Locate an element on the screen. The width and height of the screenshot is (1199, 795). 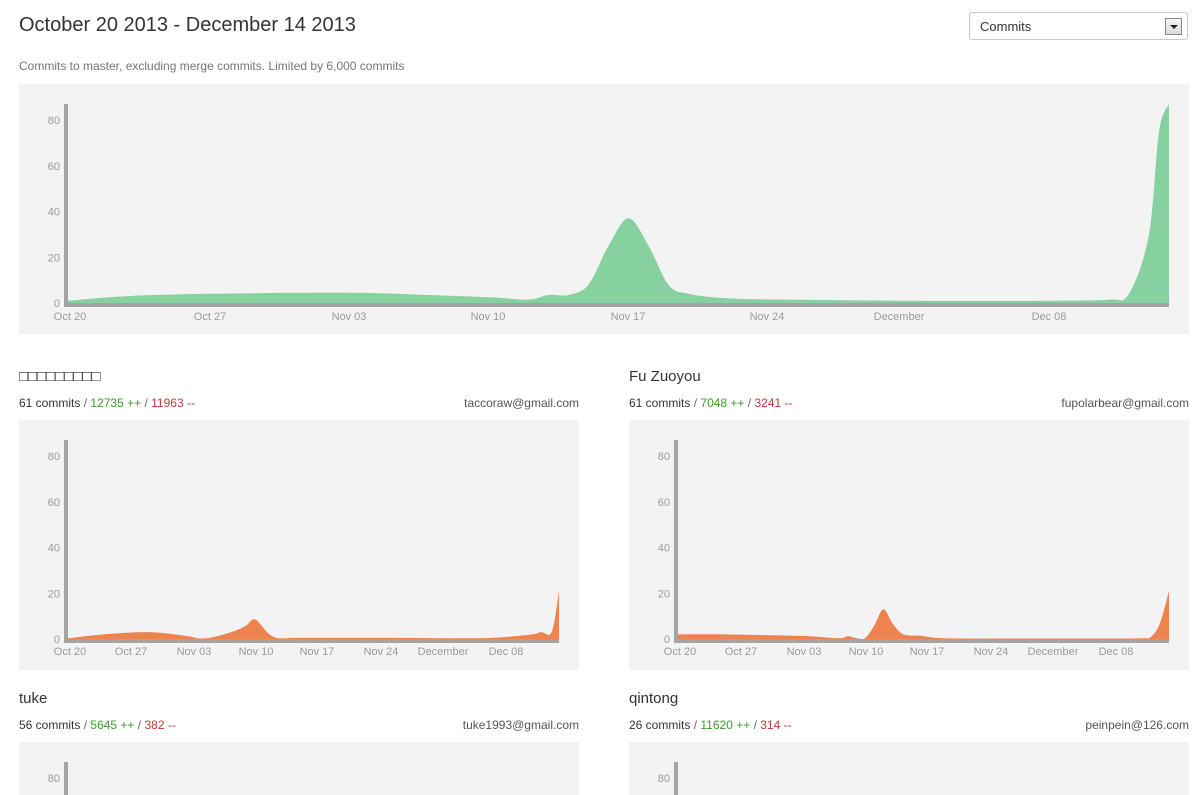
deletions-count: 11963 -- is located at coordinates (173, 403).